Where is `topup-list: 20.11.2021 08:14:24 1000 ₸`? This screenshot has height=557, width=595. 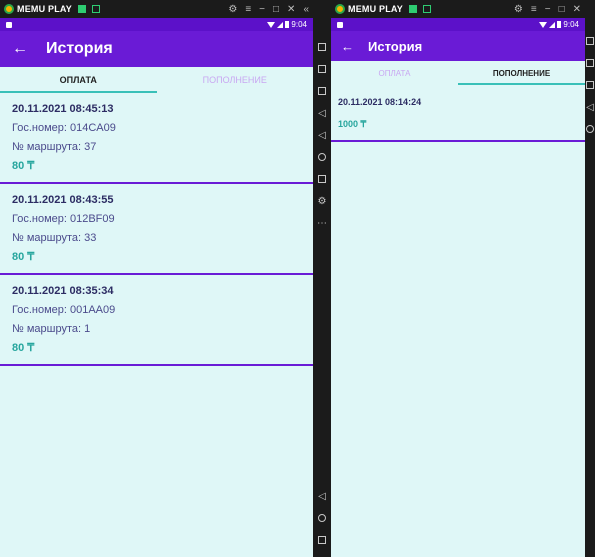 topup-list: 20.11.2021 08:14:24 1000 ₸ is located at coordinates (458, 113).